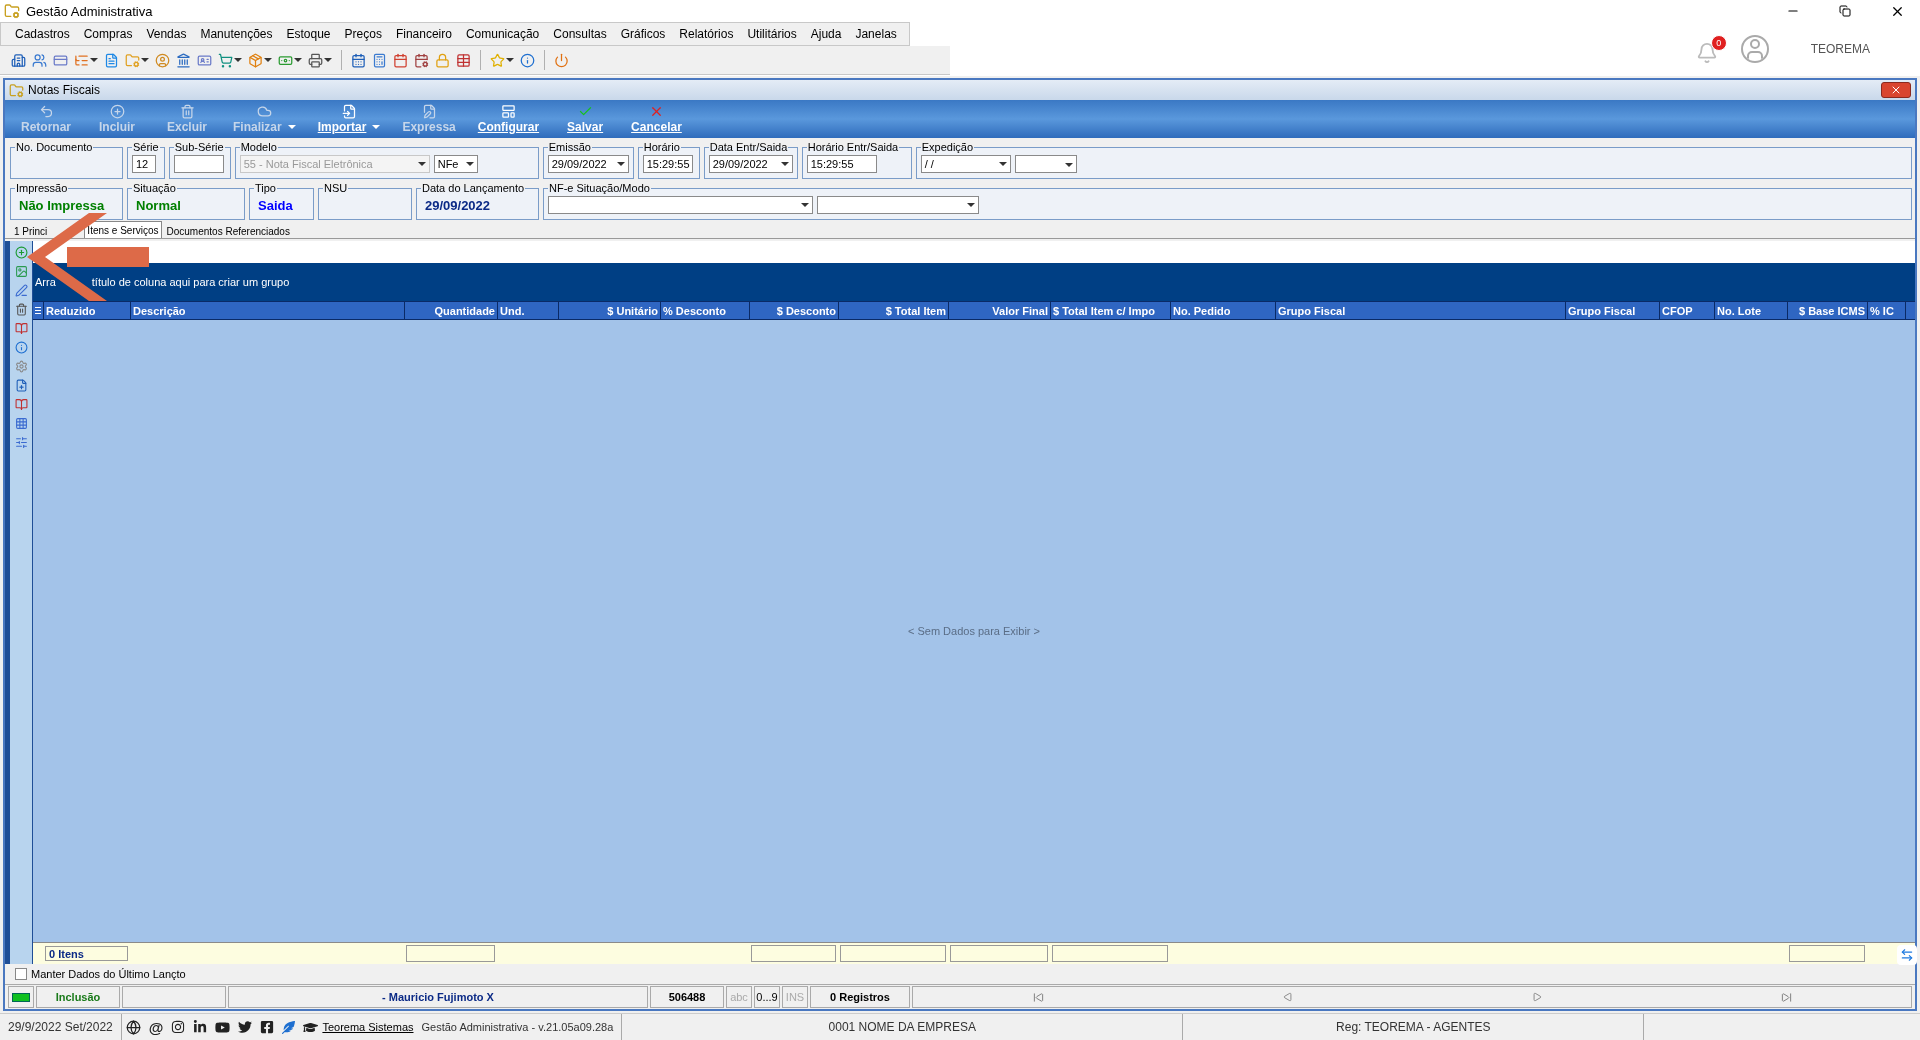  I want to click on menu-item: Preços, so click(363, 34).